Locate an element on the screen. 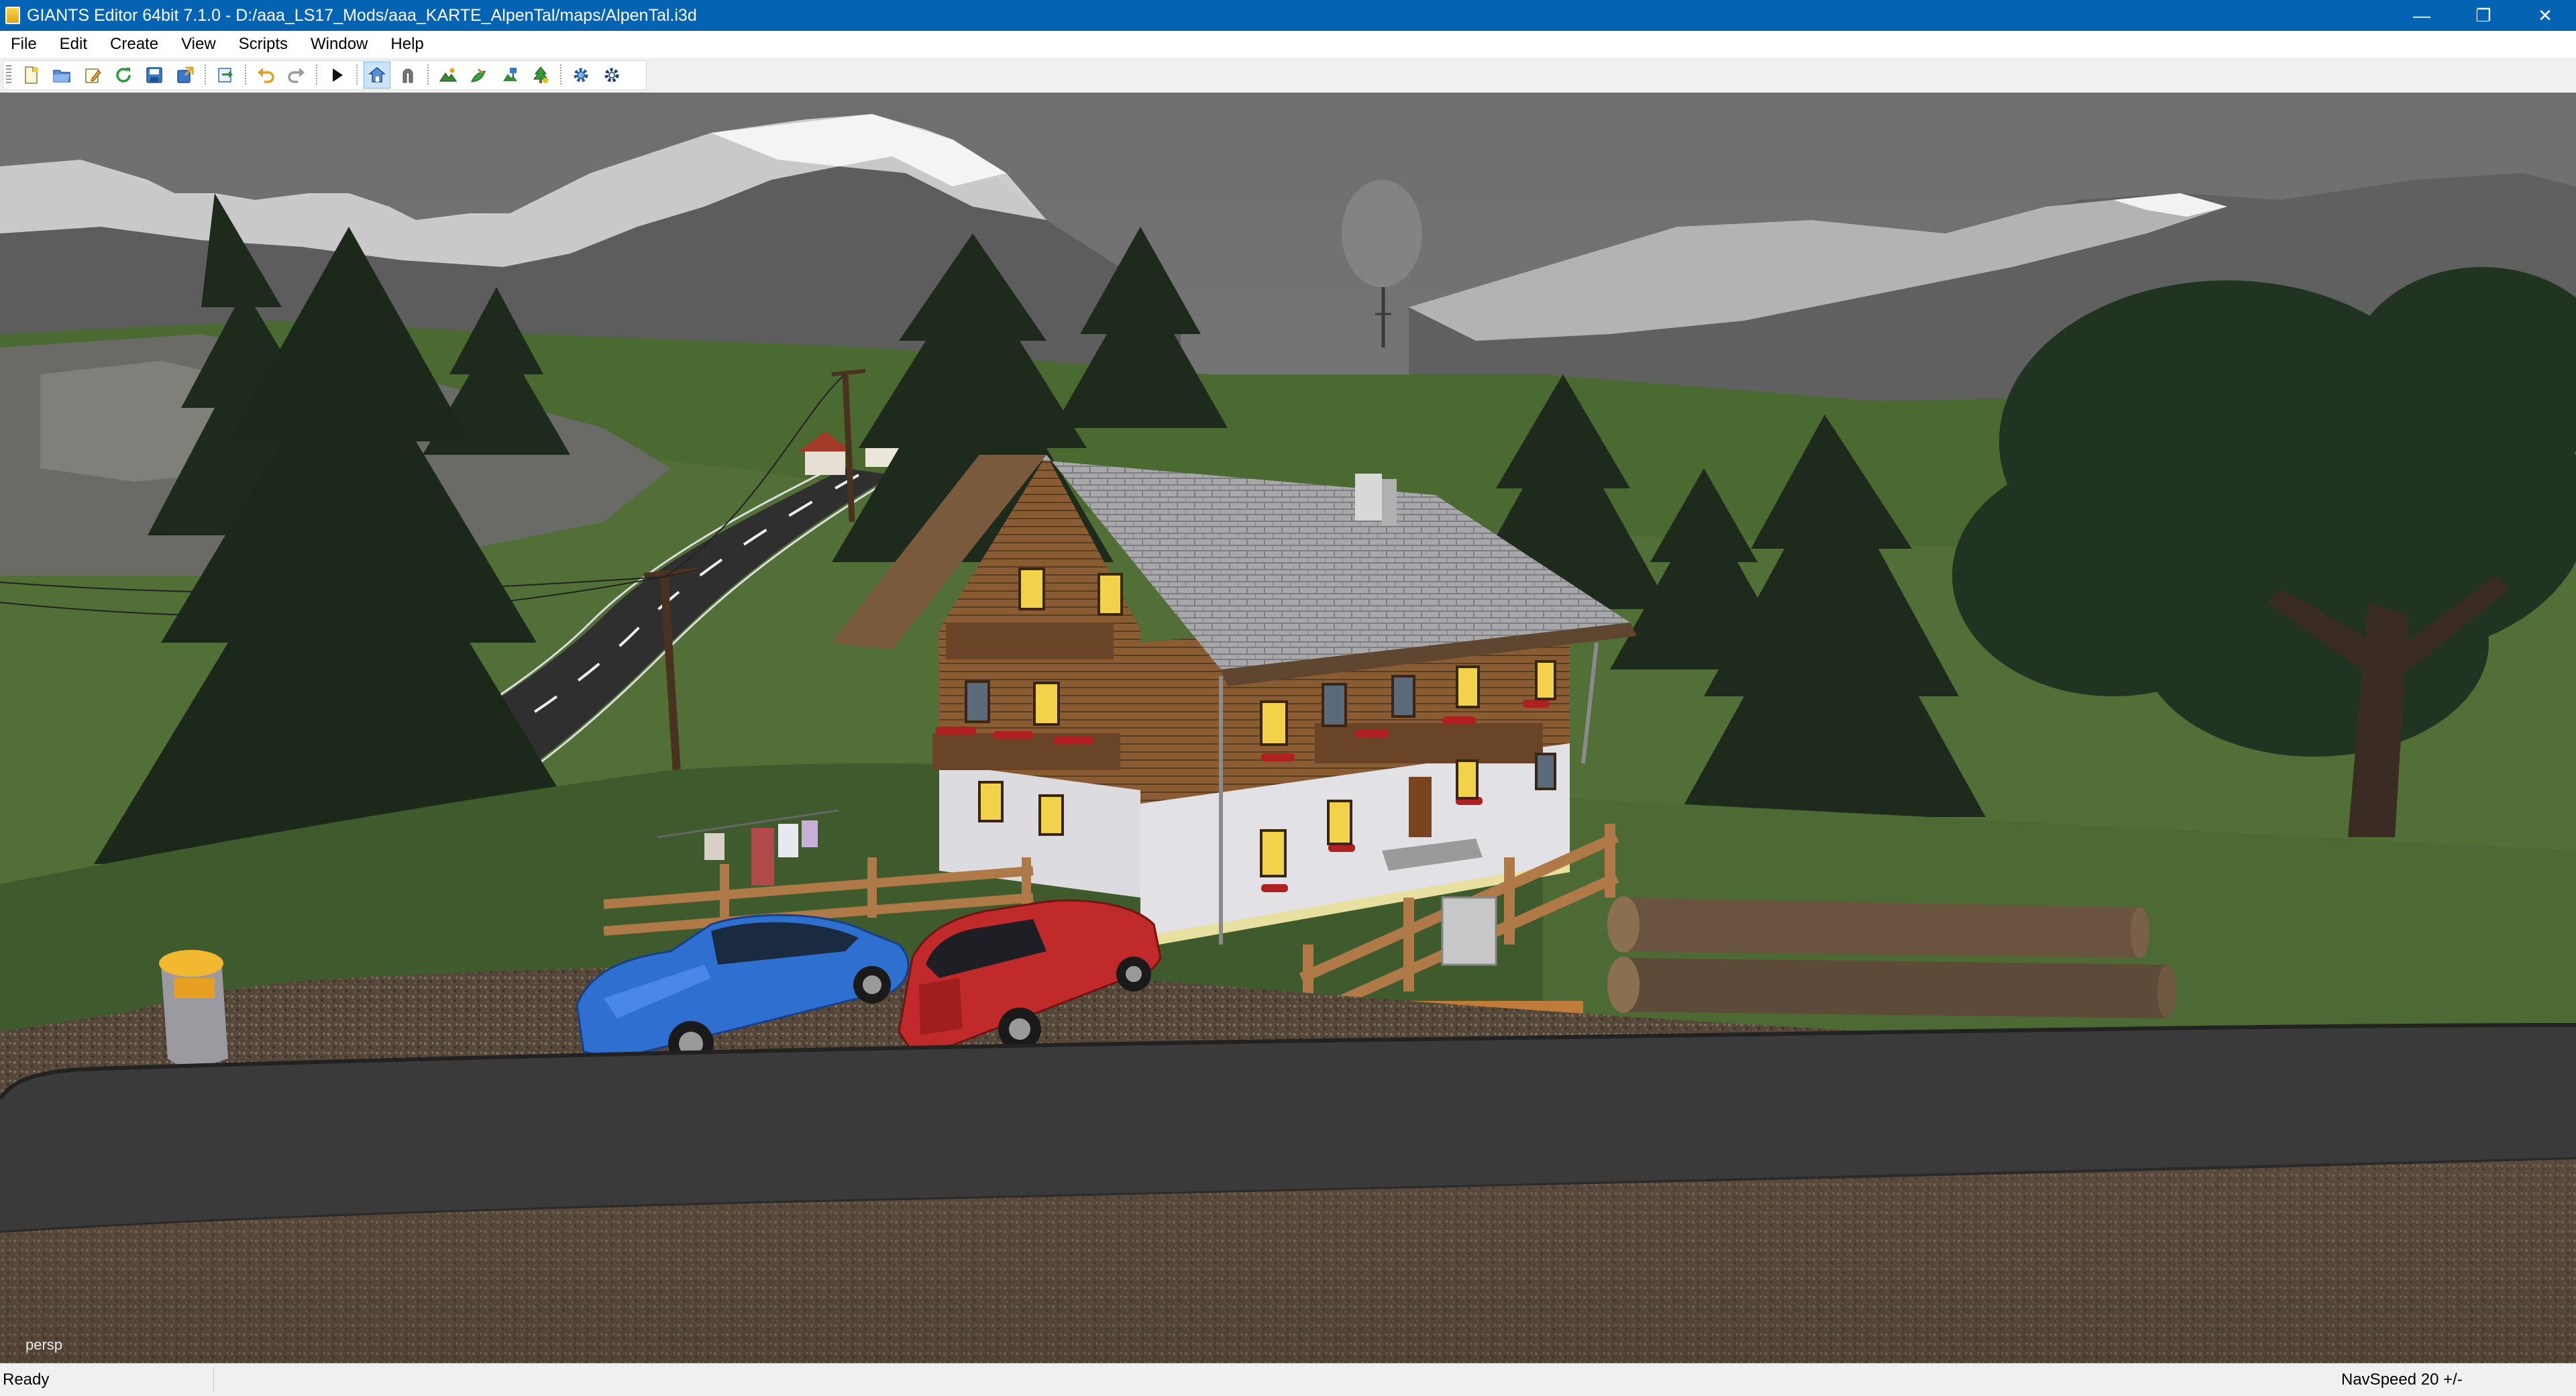 Image resolution: width=2576 pixels, height=1396 pixels. move-tool-icon is located at coordinates (377, 75).